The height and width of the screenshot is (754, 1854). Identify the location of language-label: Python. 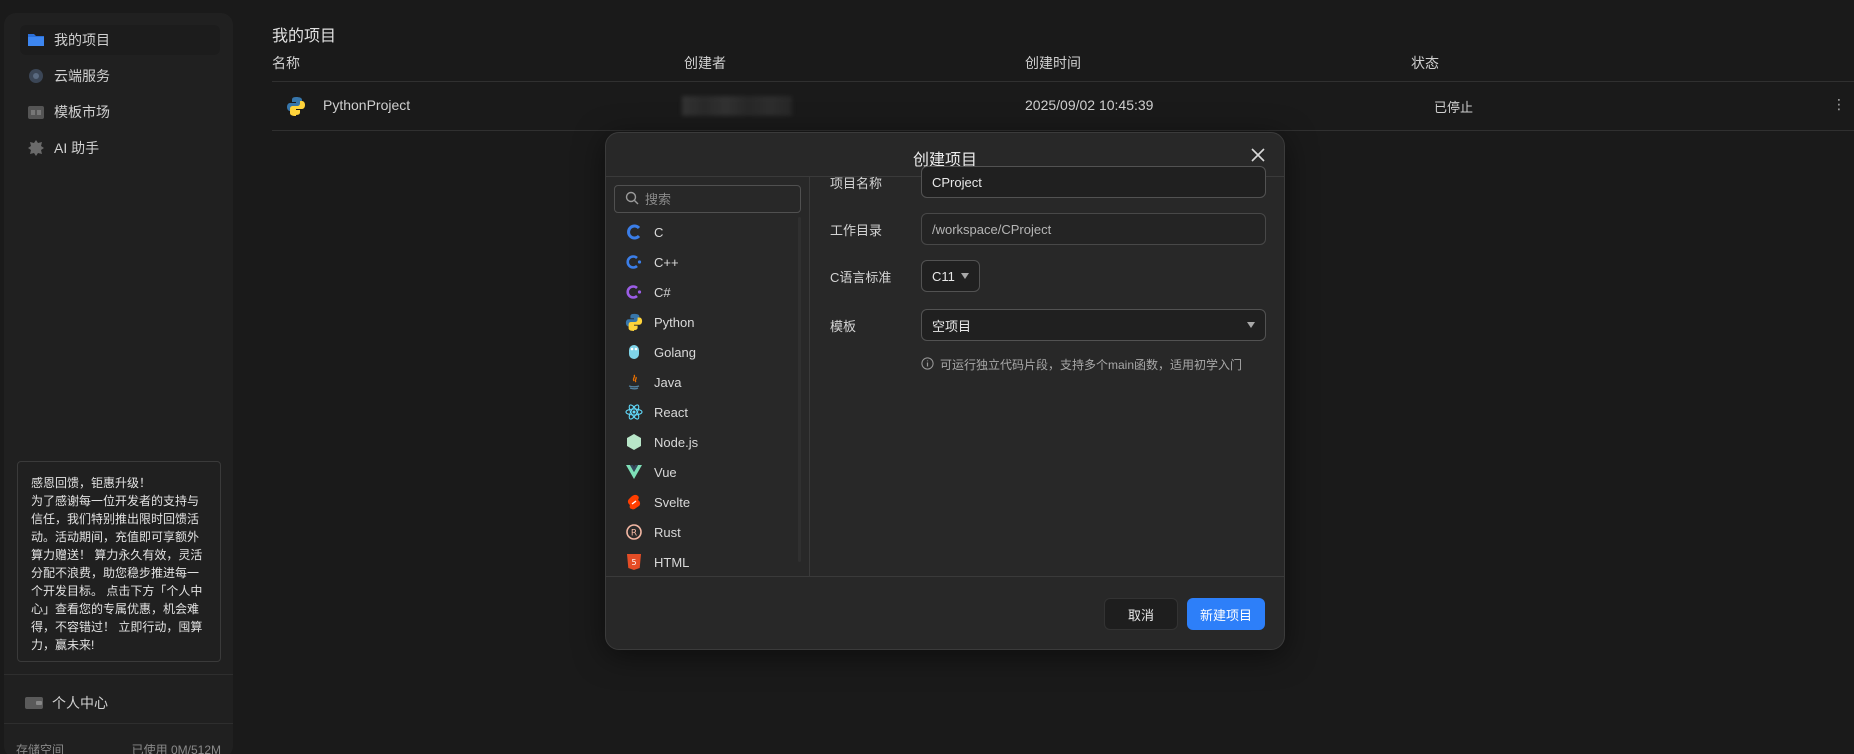
(674, 322).